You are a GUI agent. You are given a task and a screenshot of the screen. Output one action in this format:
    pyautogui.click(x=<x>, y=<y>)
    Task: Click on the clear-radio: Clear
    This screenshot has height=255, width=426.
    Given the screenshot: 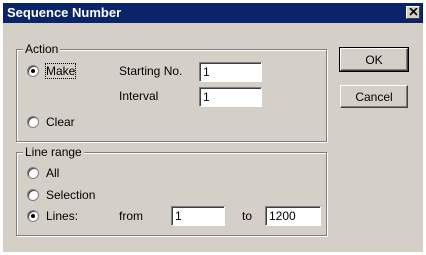 What is the action you would take?
    pyautogui.click(x=51, y=122)
    